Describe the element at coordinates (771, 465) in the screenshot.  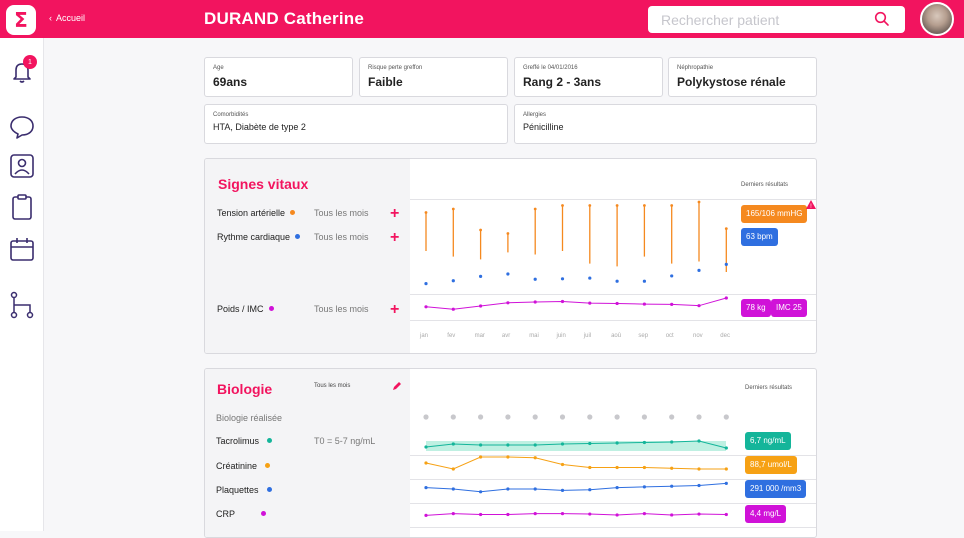
I see `creatinine-latest-tag: 88,7 umol/L` at that location.